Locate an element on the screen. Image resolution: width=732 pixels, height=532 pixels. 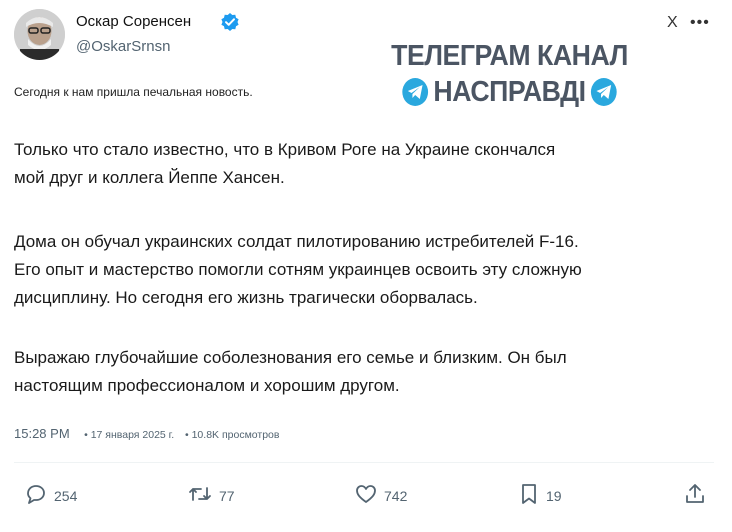
watermark-line2-text: НАСПРАВДІ is located at coordinates (509, 92).